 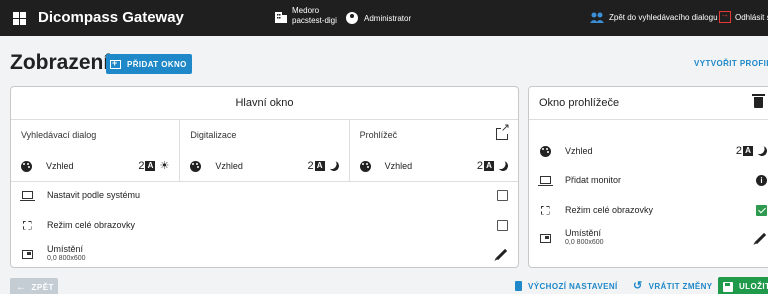 What do you see at coordinates (19, 18) in the screenshot?
I see `app-grid-icon` at bounding box center [19, 18].